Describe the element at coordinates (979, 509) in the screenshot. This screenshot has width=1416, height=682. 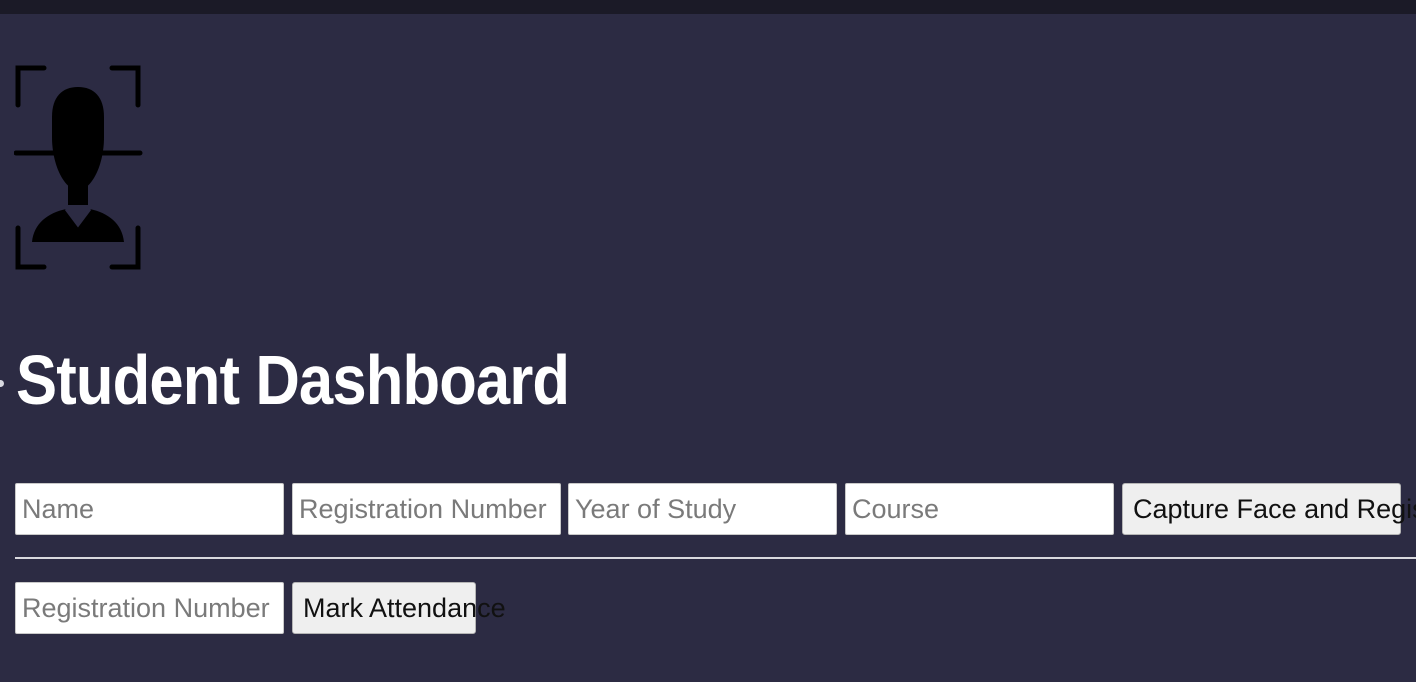
I see `course-input` at that location.